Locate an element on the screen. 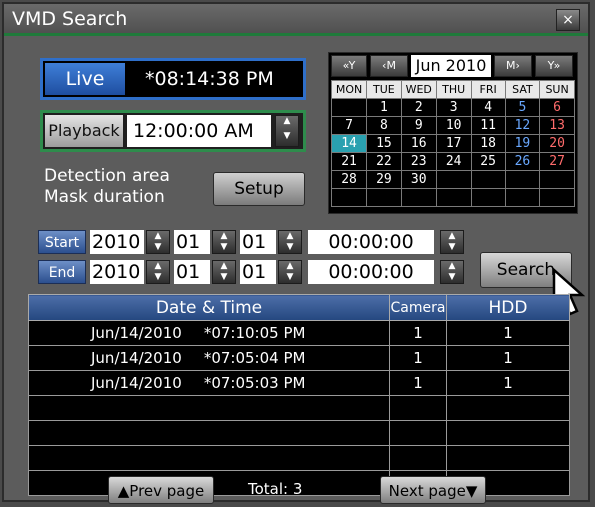  calendar-day: 20 is located at coordinates (557, 143).